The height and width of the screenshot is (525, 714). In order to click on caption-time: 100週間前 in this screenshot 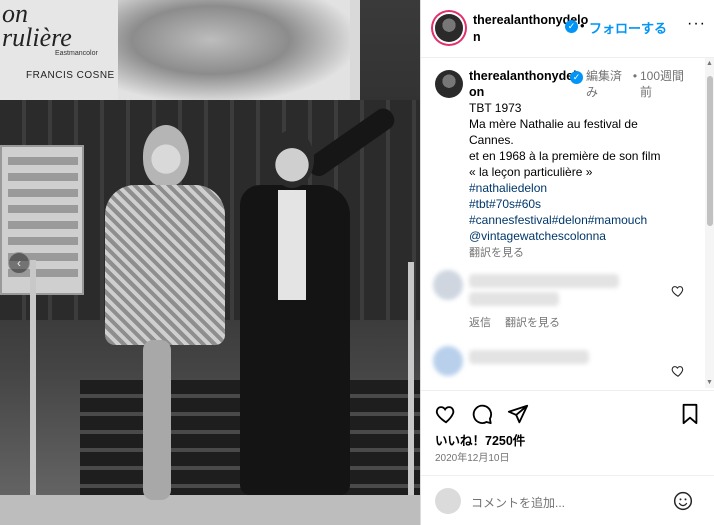, I will do `click(667, 84)`.